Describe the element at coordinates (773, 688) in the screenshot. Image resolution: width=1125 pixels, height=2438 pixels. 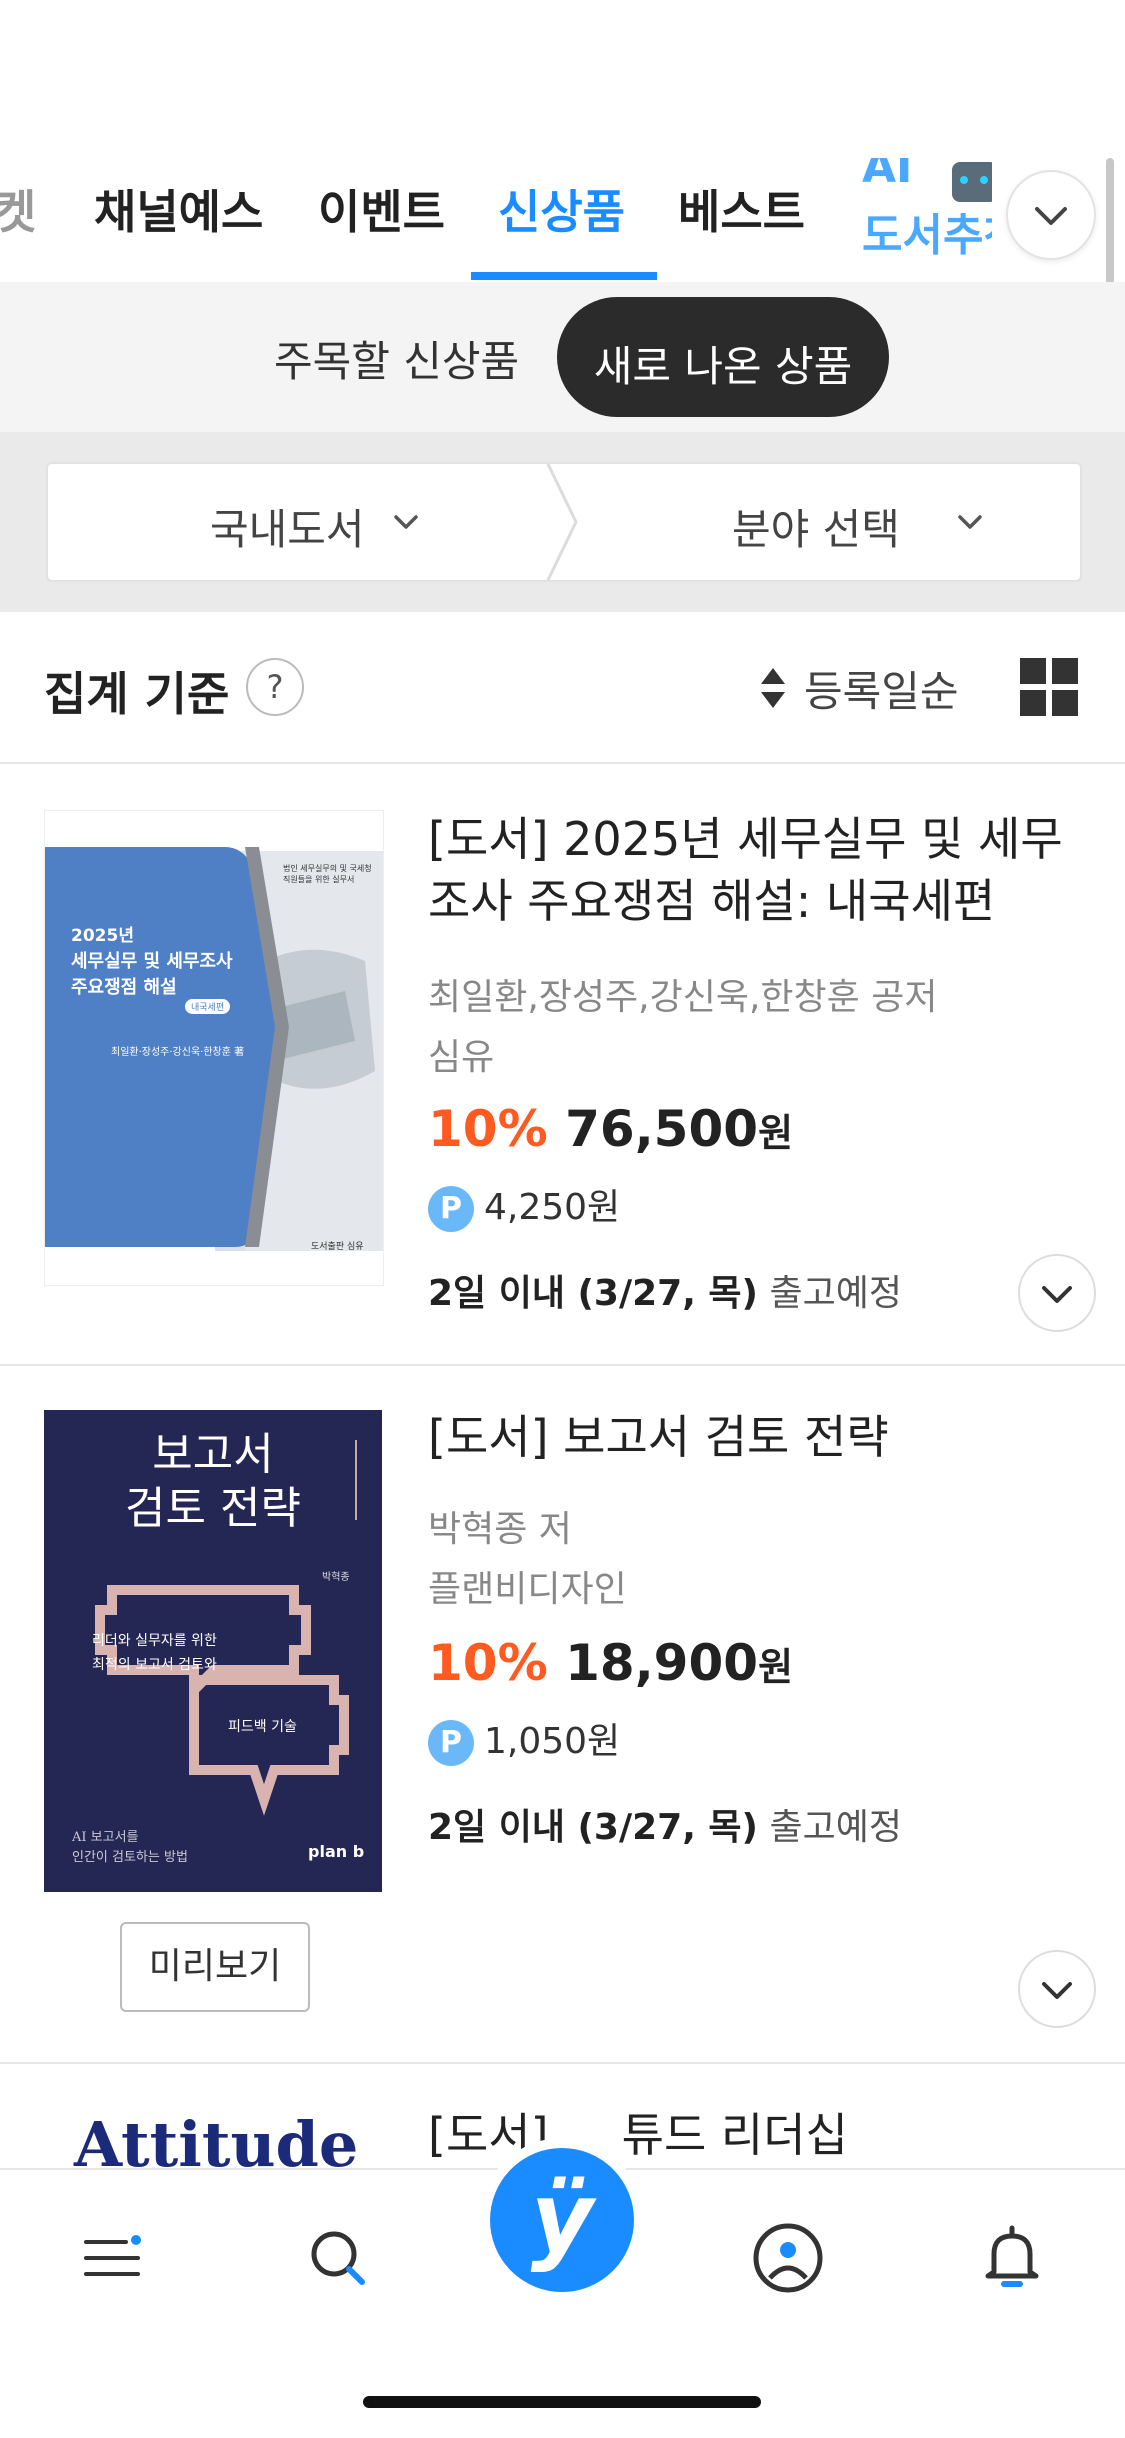
I see `sort-icon` at that location.